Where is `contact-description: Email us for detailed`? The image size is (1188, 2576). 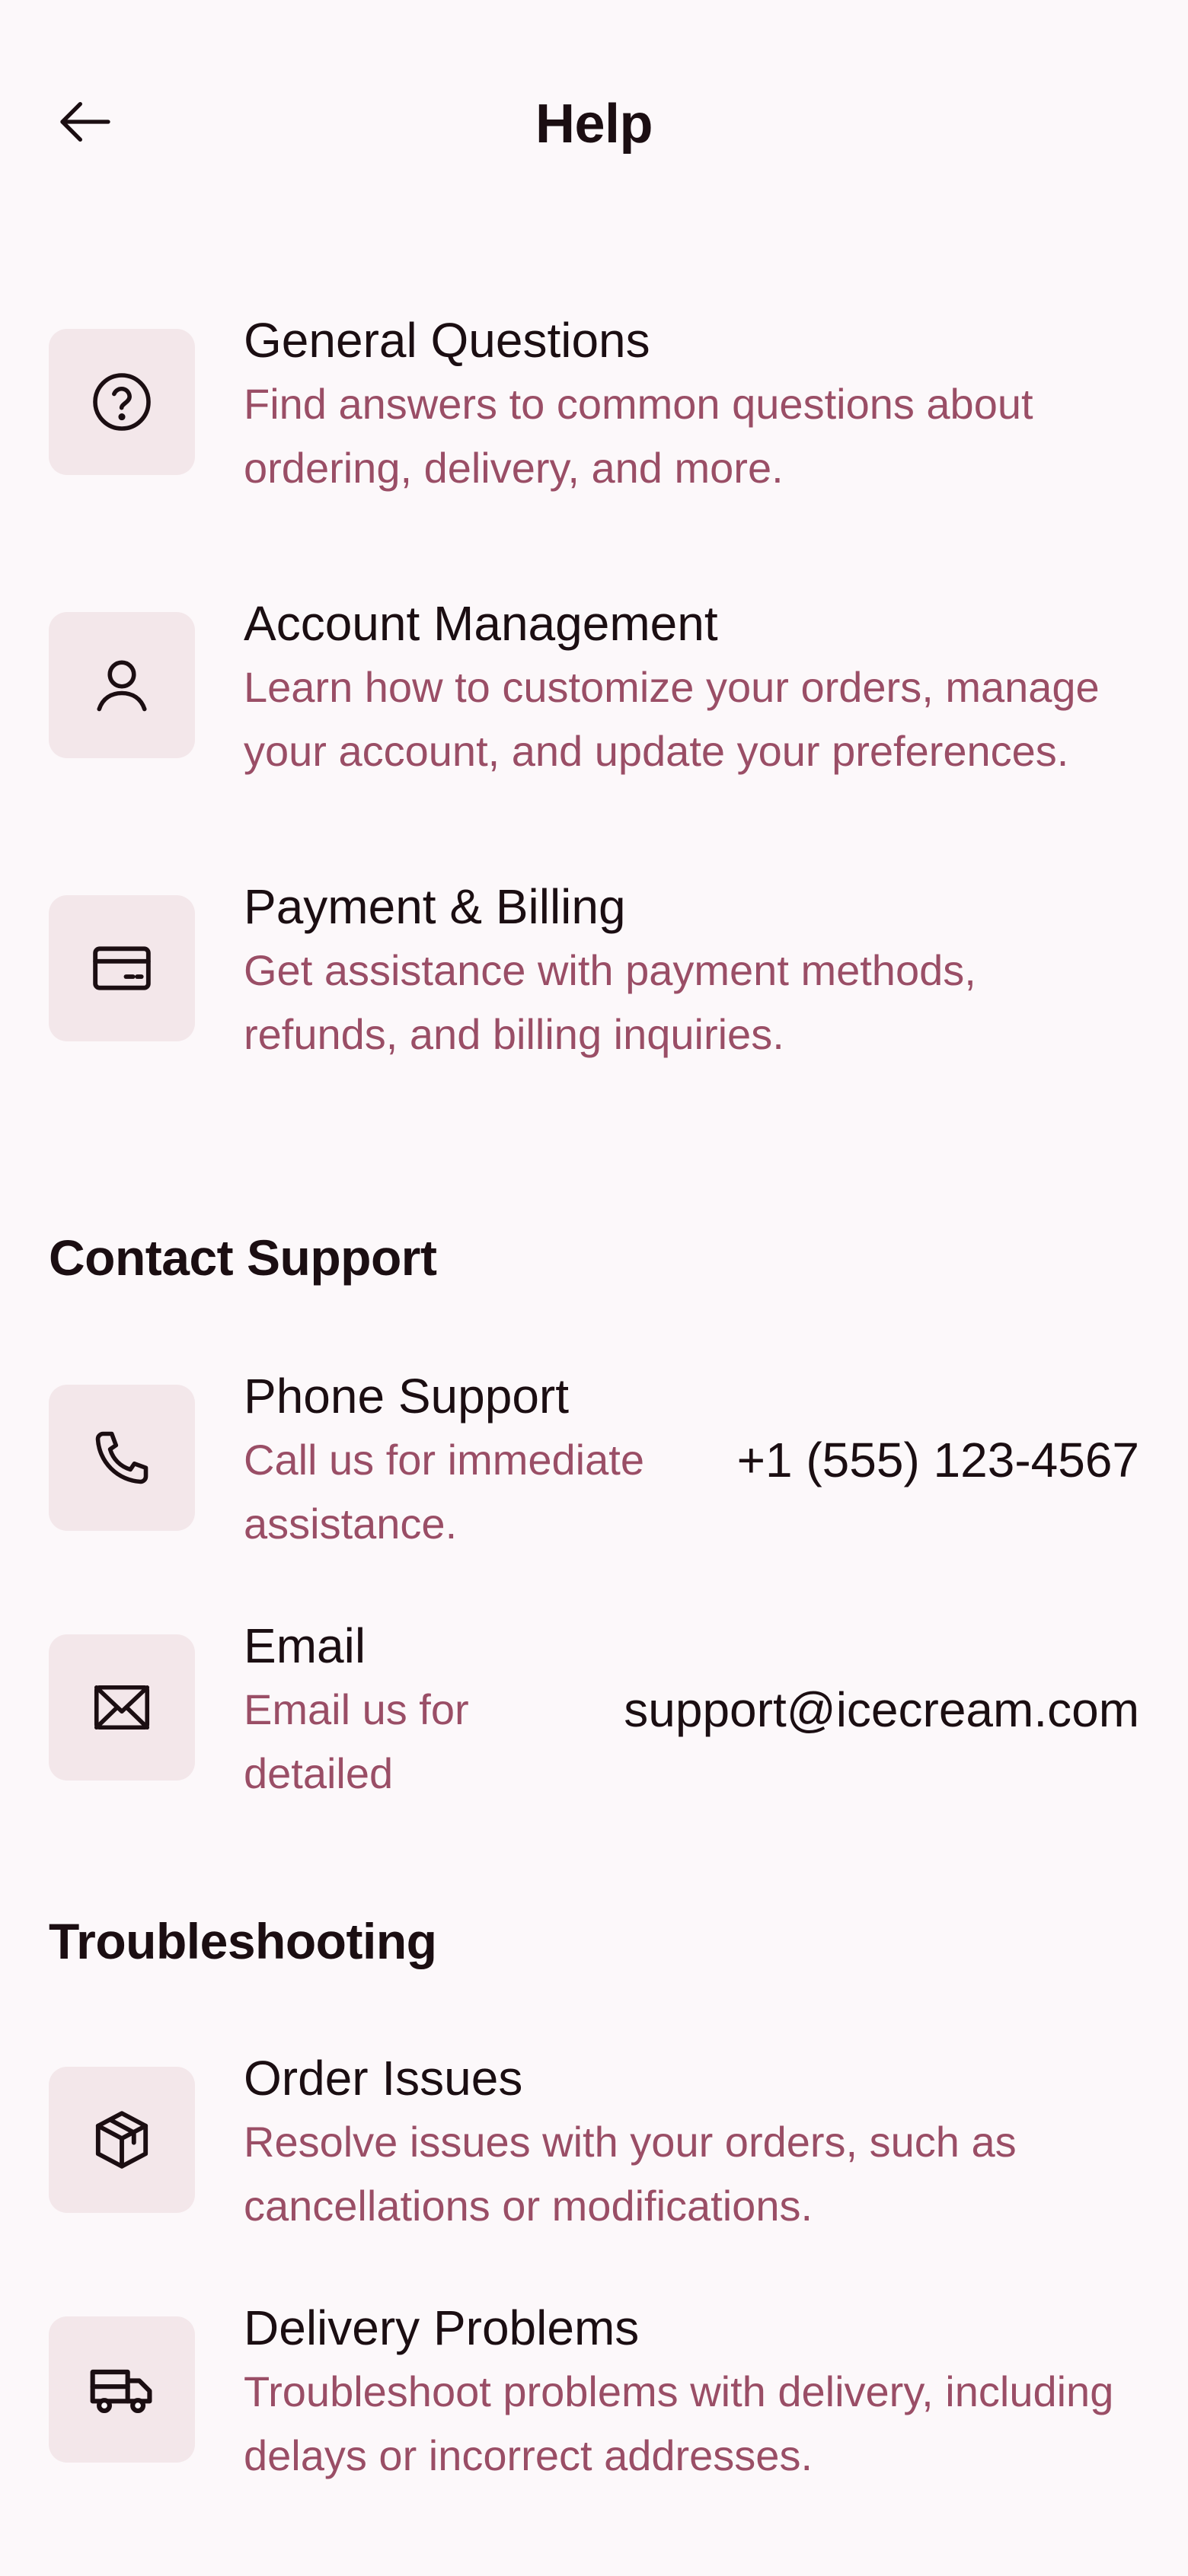
contact-description: Email us for detailed is located at coordinates (356, 1741).